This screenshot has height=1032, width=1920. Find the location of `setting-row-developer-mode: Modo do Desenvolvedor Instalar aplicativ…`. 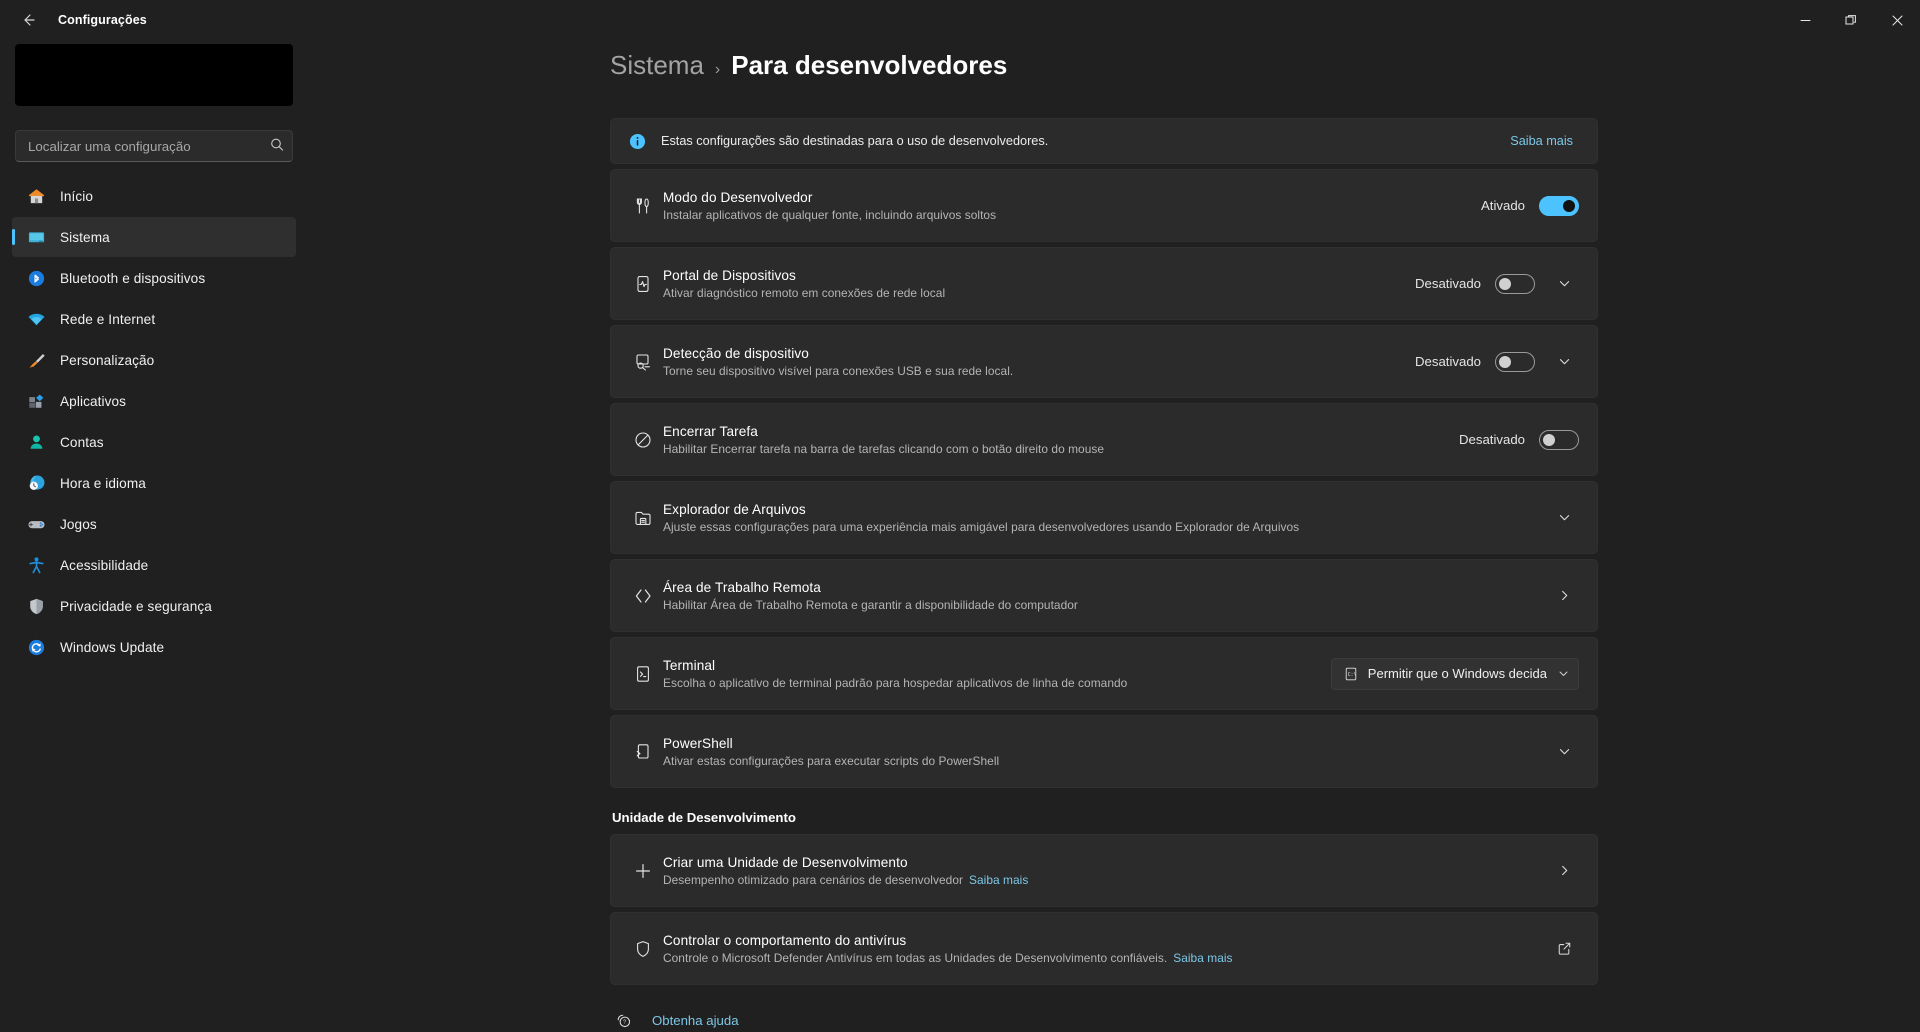

setting-row-developer-mode: Modo do Desenvolvedor Instalar aplicativ… is located at coordinates (1104, 205).